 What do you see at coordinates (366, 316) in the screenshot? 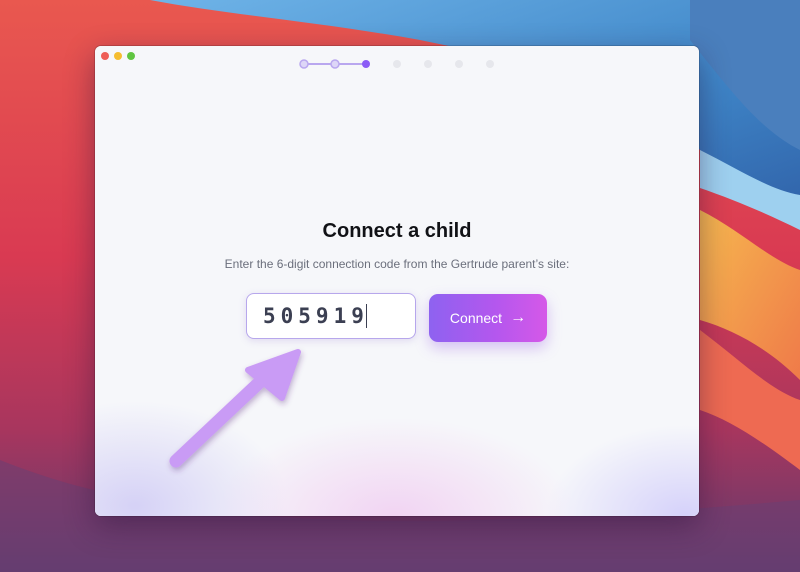
I see `text-caret` at bounding box center [366, 316].